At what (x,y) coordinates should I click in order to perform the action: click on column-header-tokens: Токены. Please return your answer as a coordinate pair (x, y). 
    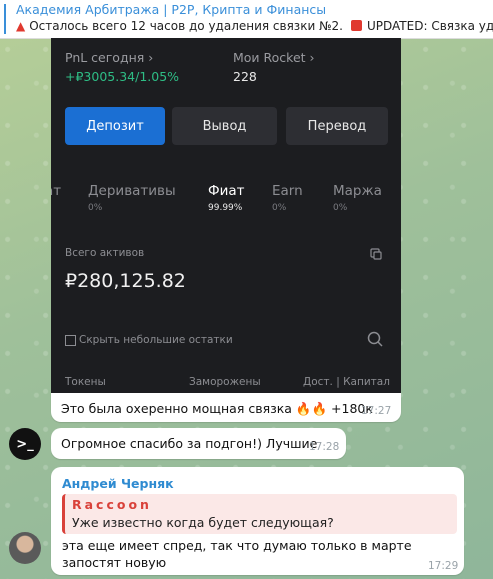
    Looking at the image, I should click on (85, 382).